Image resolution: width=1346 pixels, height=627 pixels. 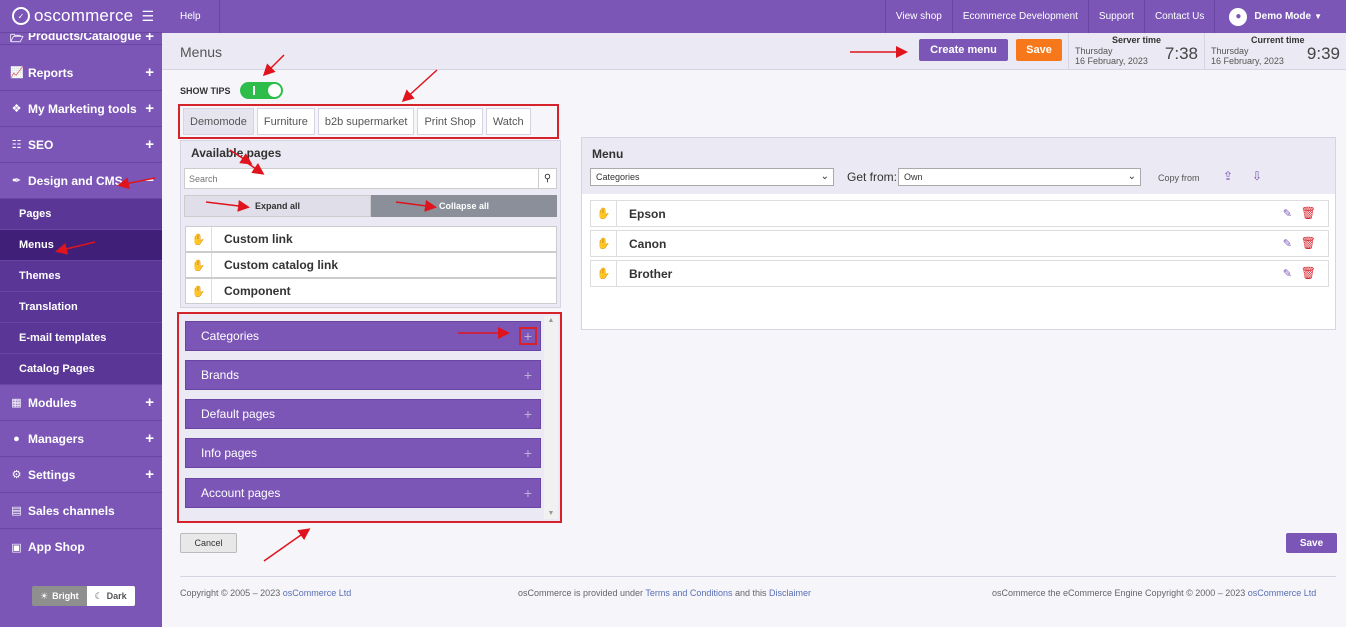 What do you see at coordinates (81, 475) in the screenshot?
I see `sidebar-item-settings: ⚙ Settings +` at bounding box center [81, 475].